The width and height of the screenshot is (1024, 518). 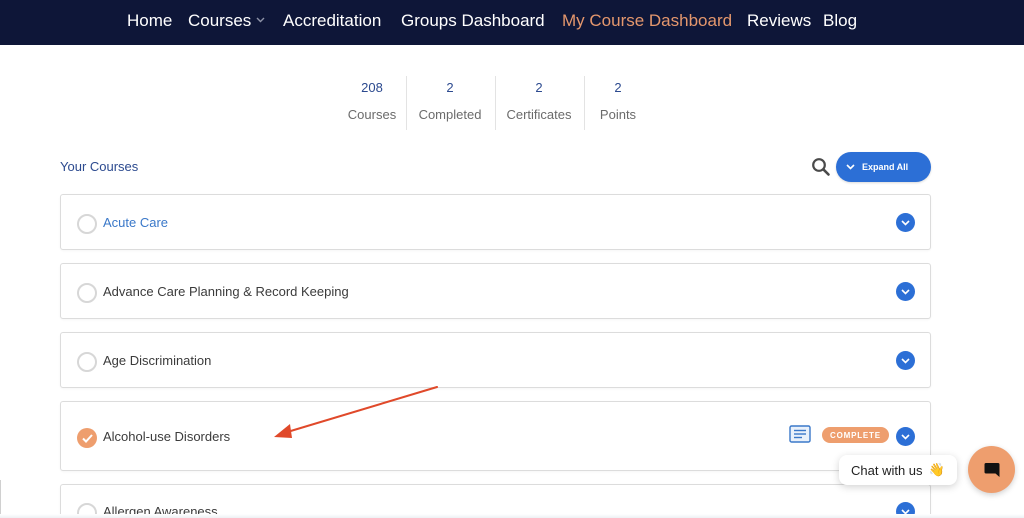 I want to click on expand-all-button: Expand All, so click(x=883, y=167).